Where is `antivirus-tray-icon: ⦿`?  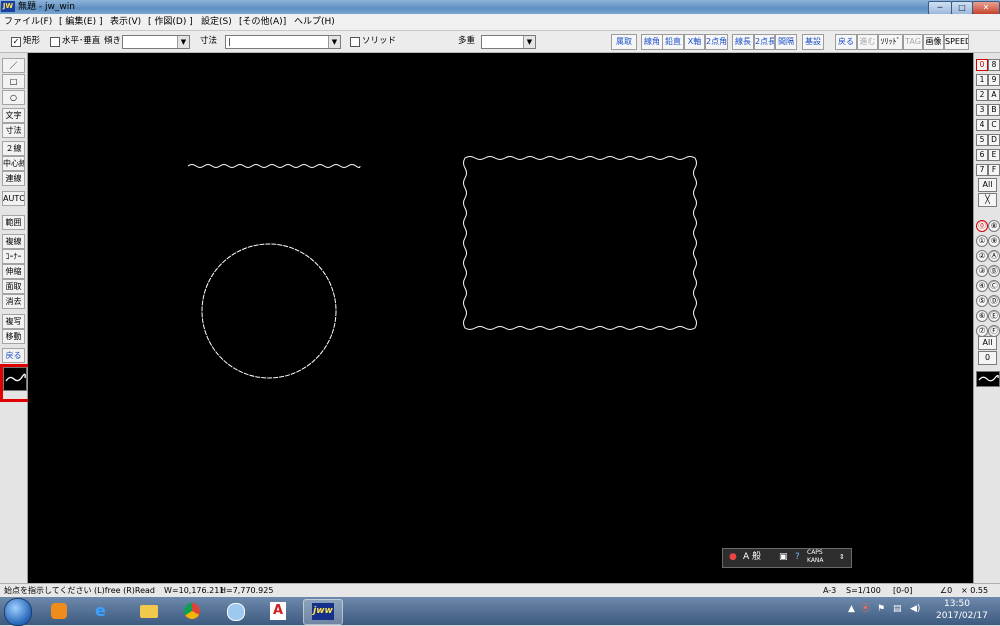
antivirus-tray-icon: ⦿ is located at coordinates (865, 609).